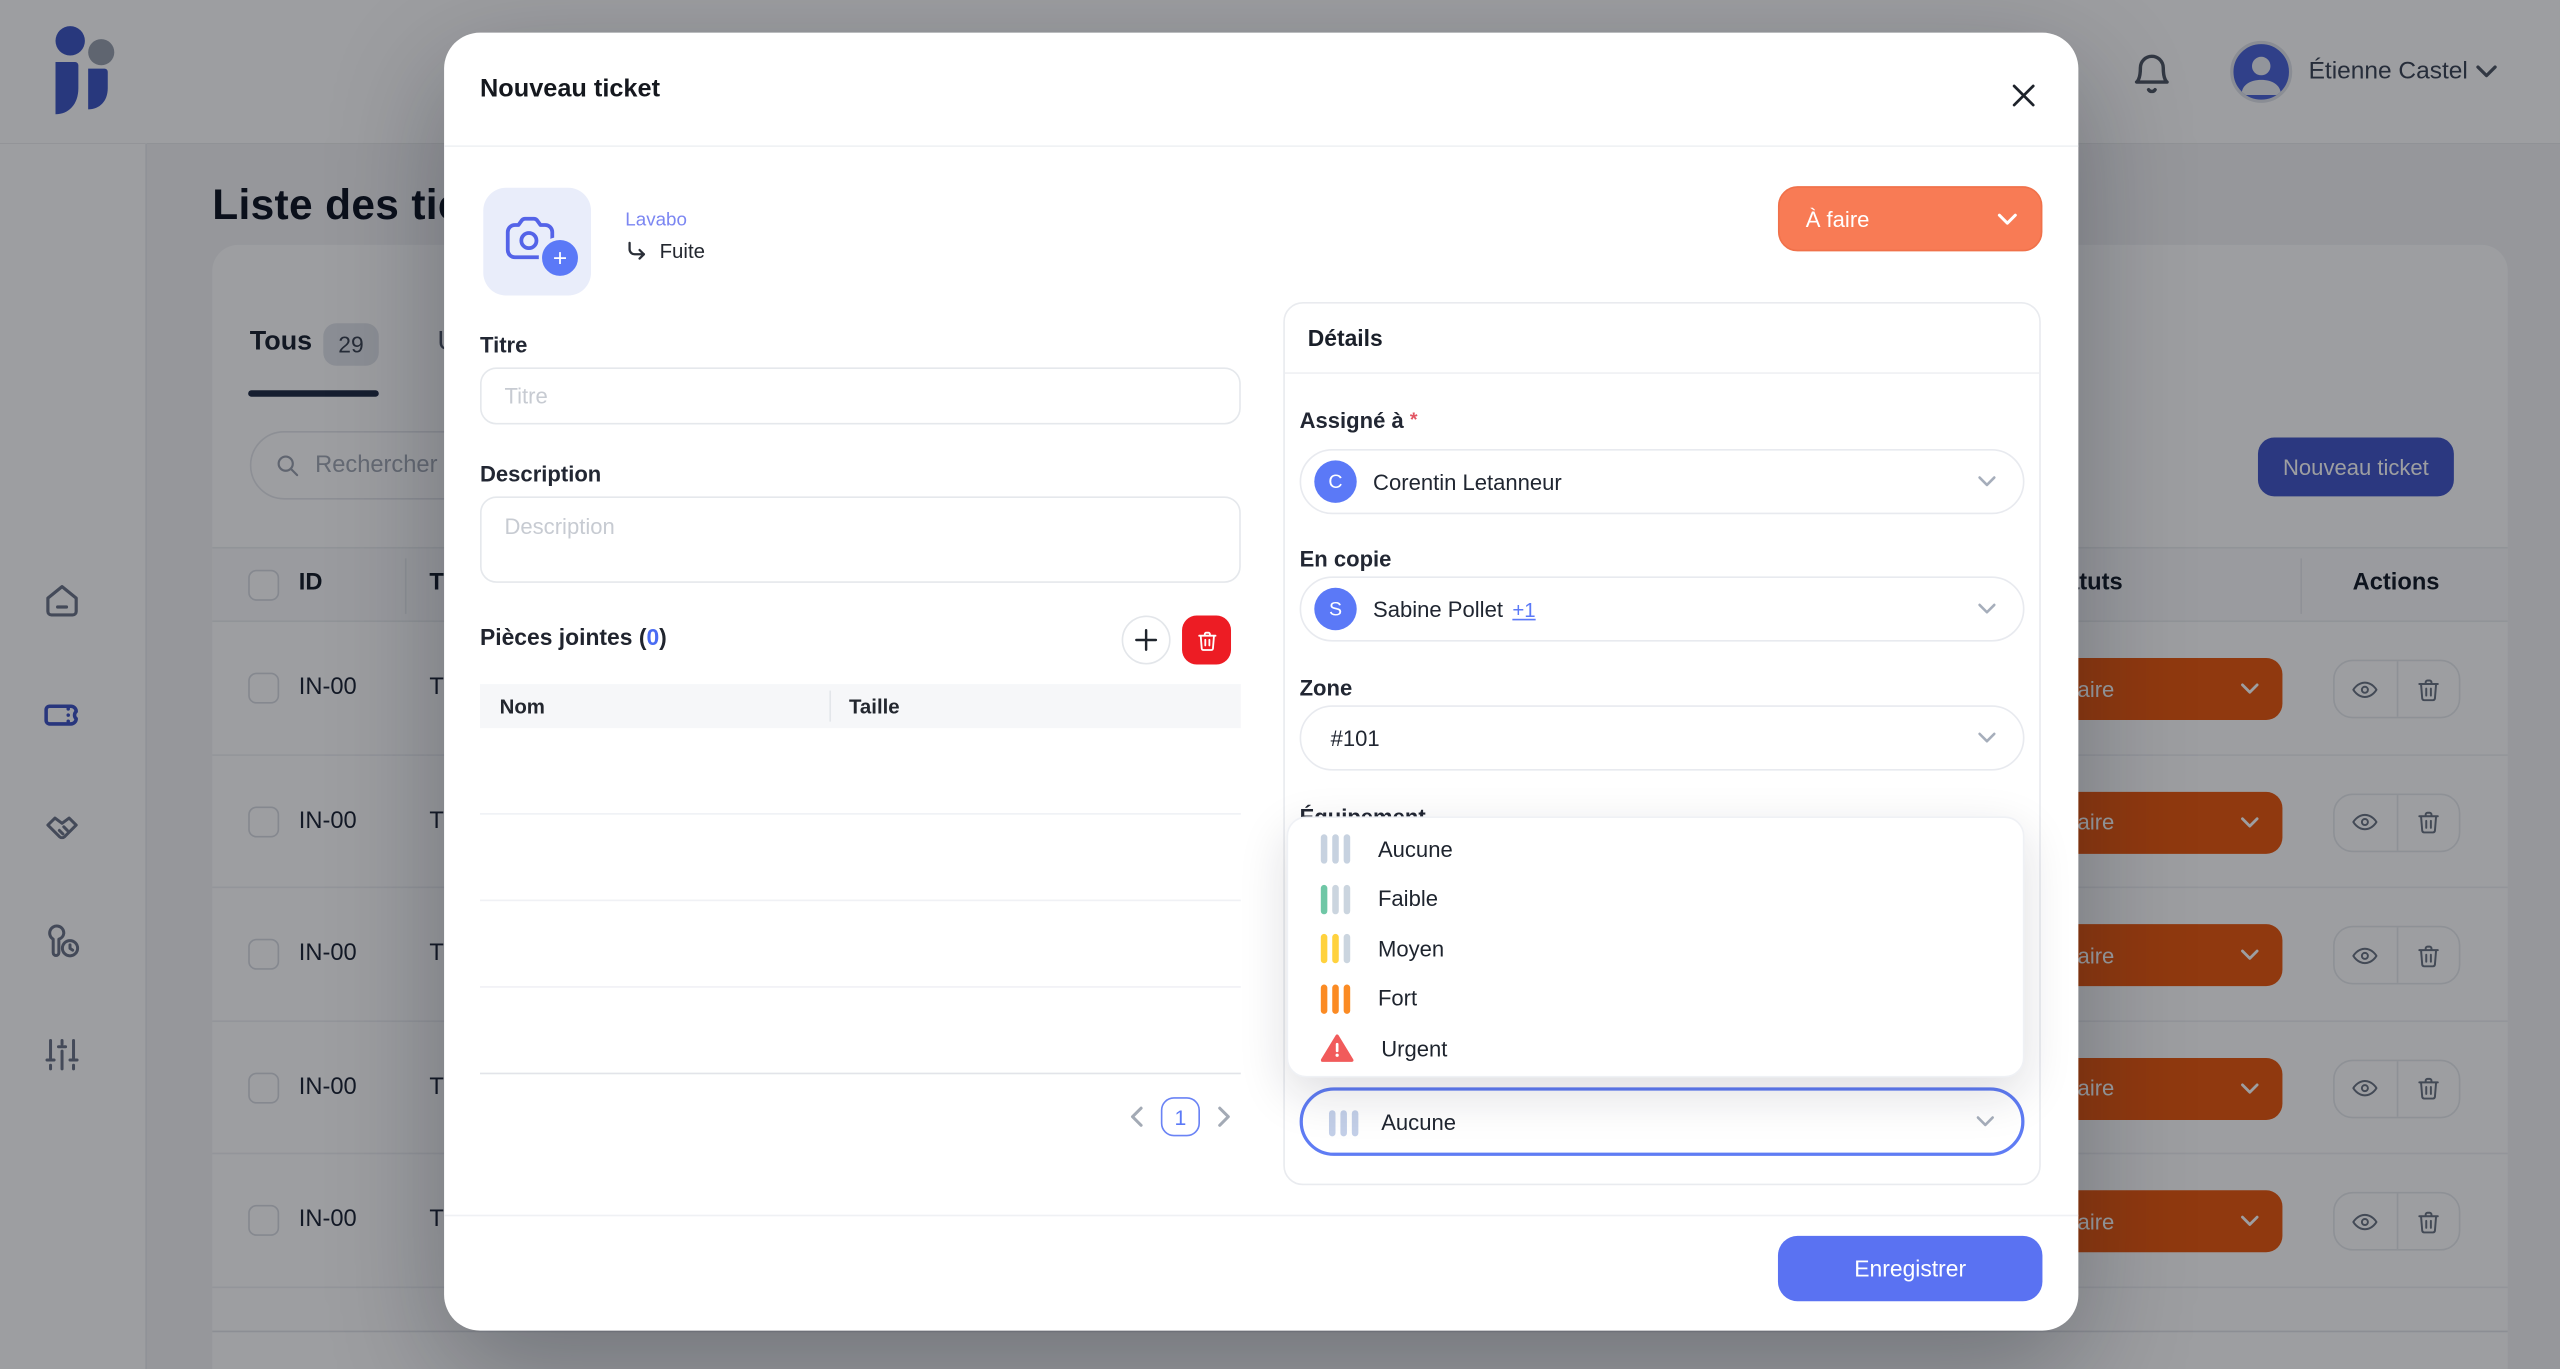  Describe the element at coordinates (522, 706) in the screenshot. I see `column-header-nom: Nom` at that location.